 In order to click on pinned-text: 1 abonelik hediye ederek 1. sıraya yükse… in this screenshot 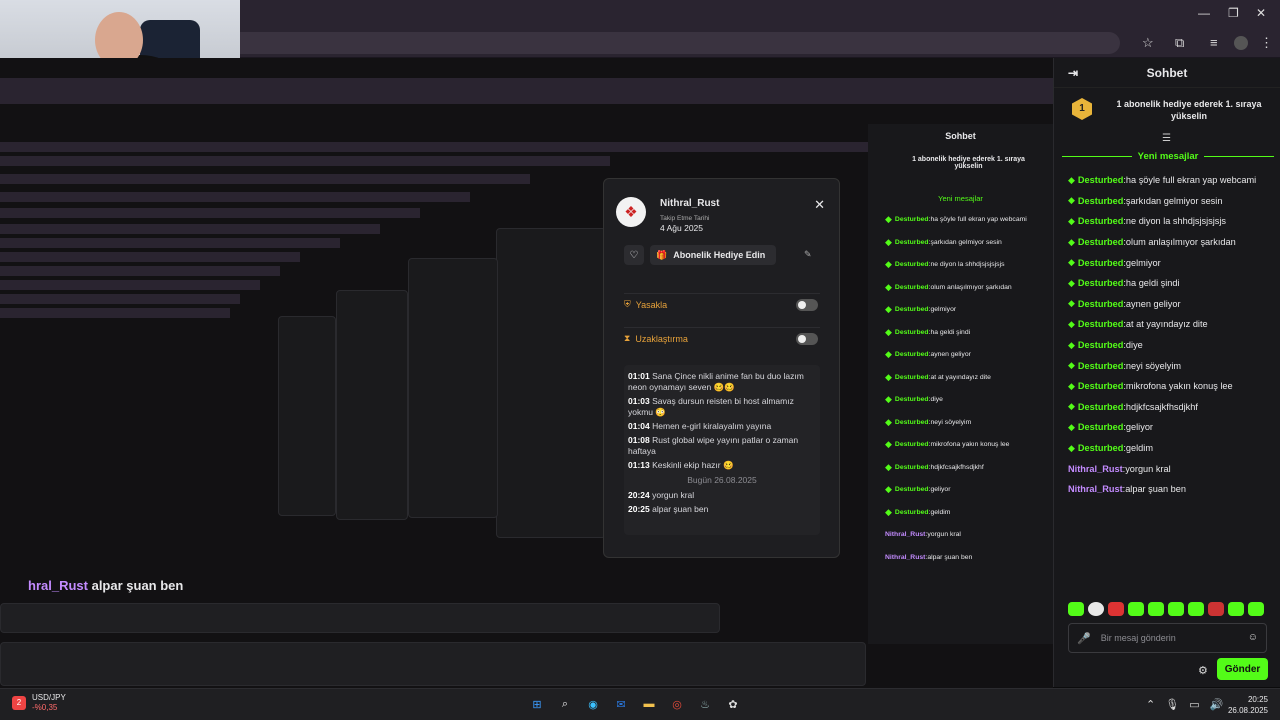, I will do `click(1189, 110)`.